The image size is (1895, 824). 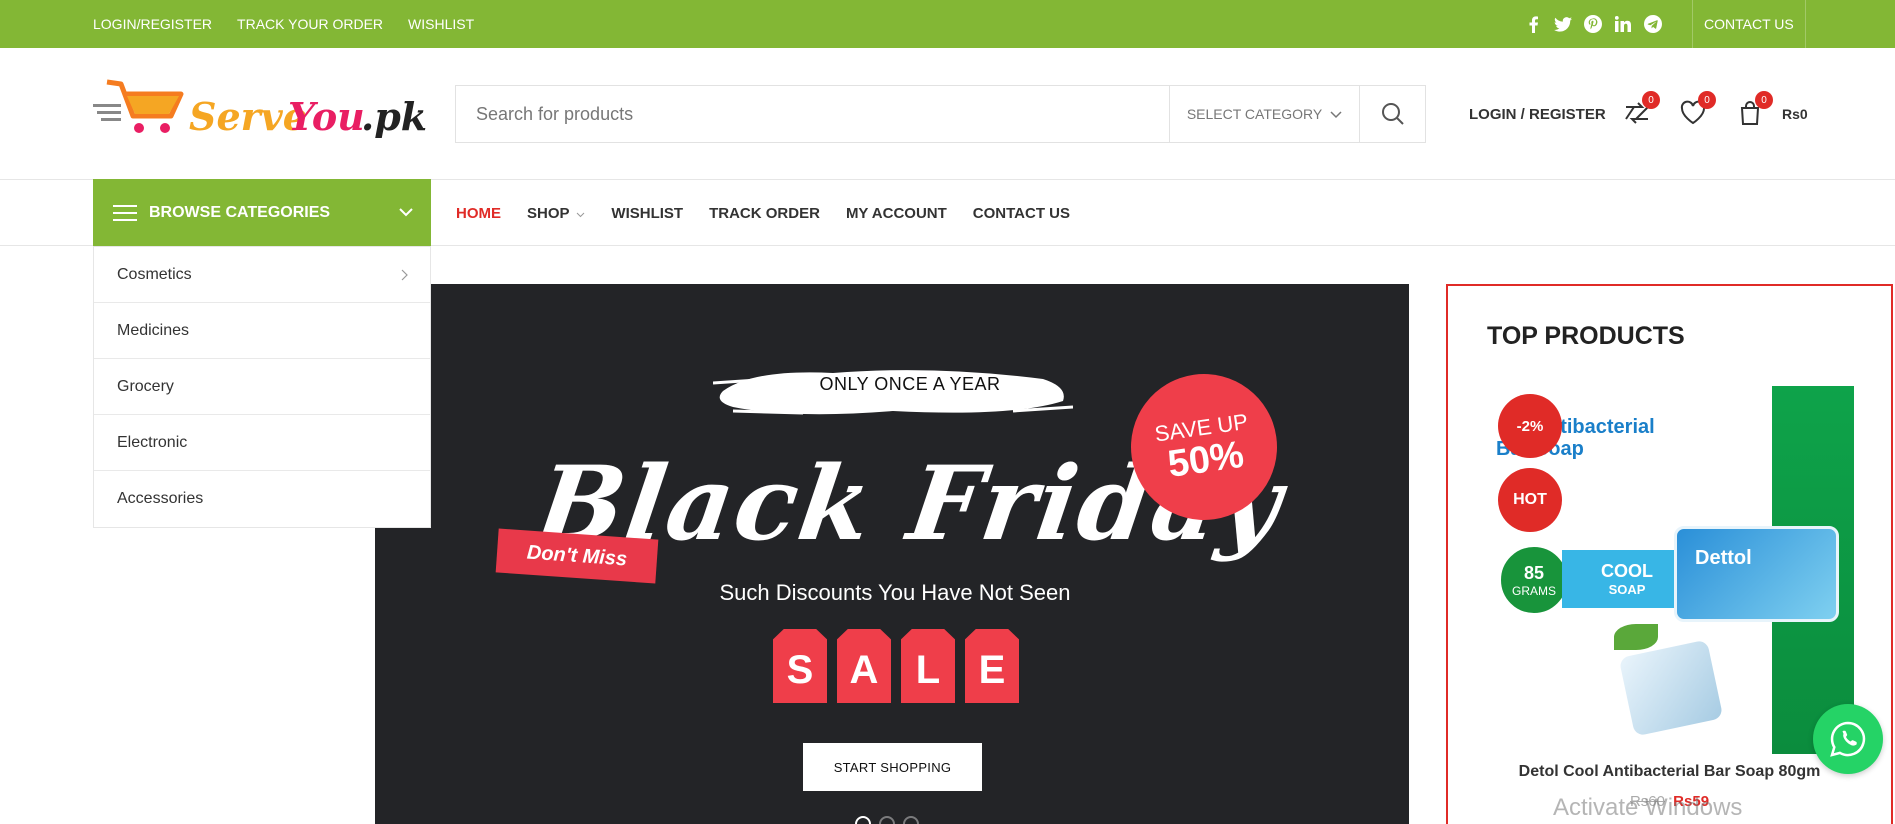 What do you see at coordinates (1530, 500) in the screenshot?
I see `hot-badge: HOT` at bounding box center [1530, 500].